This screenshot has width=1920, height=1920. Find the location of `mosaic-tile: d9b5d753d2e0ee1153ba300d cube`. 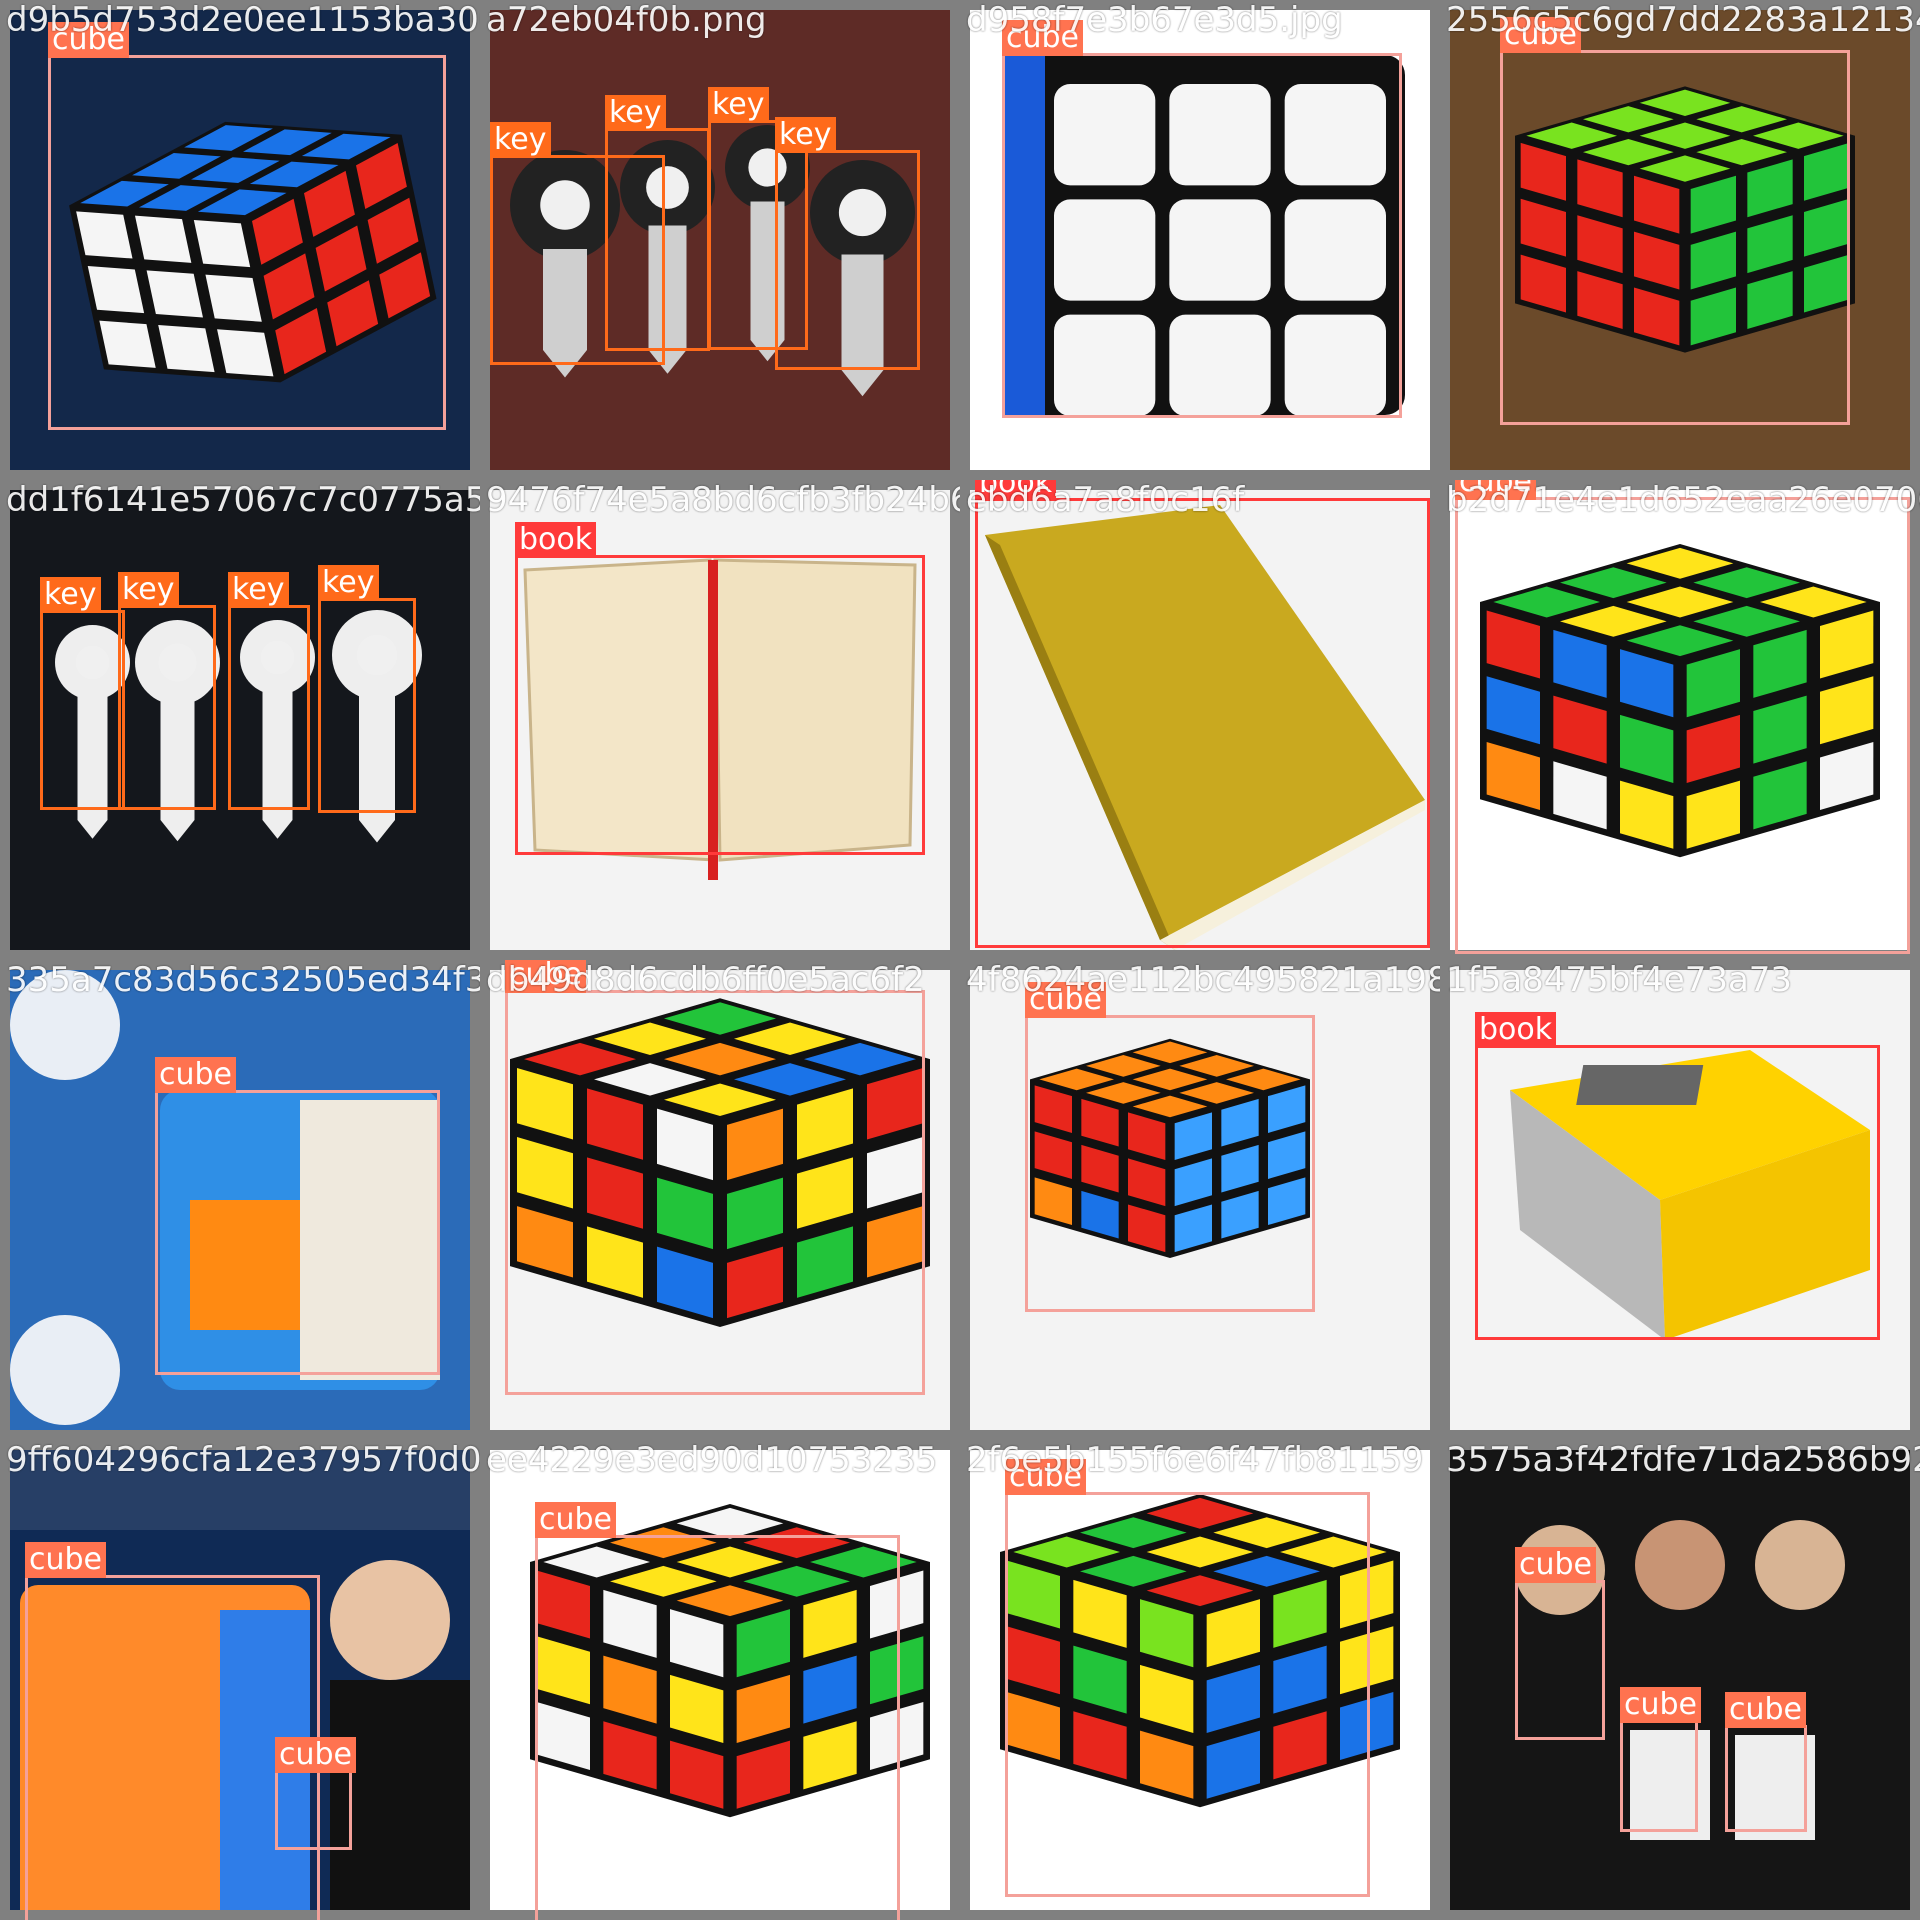

mosaic-tile: d9b5d753d2e0ee1153ba300d cube is located at coordinates (240, 240).